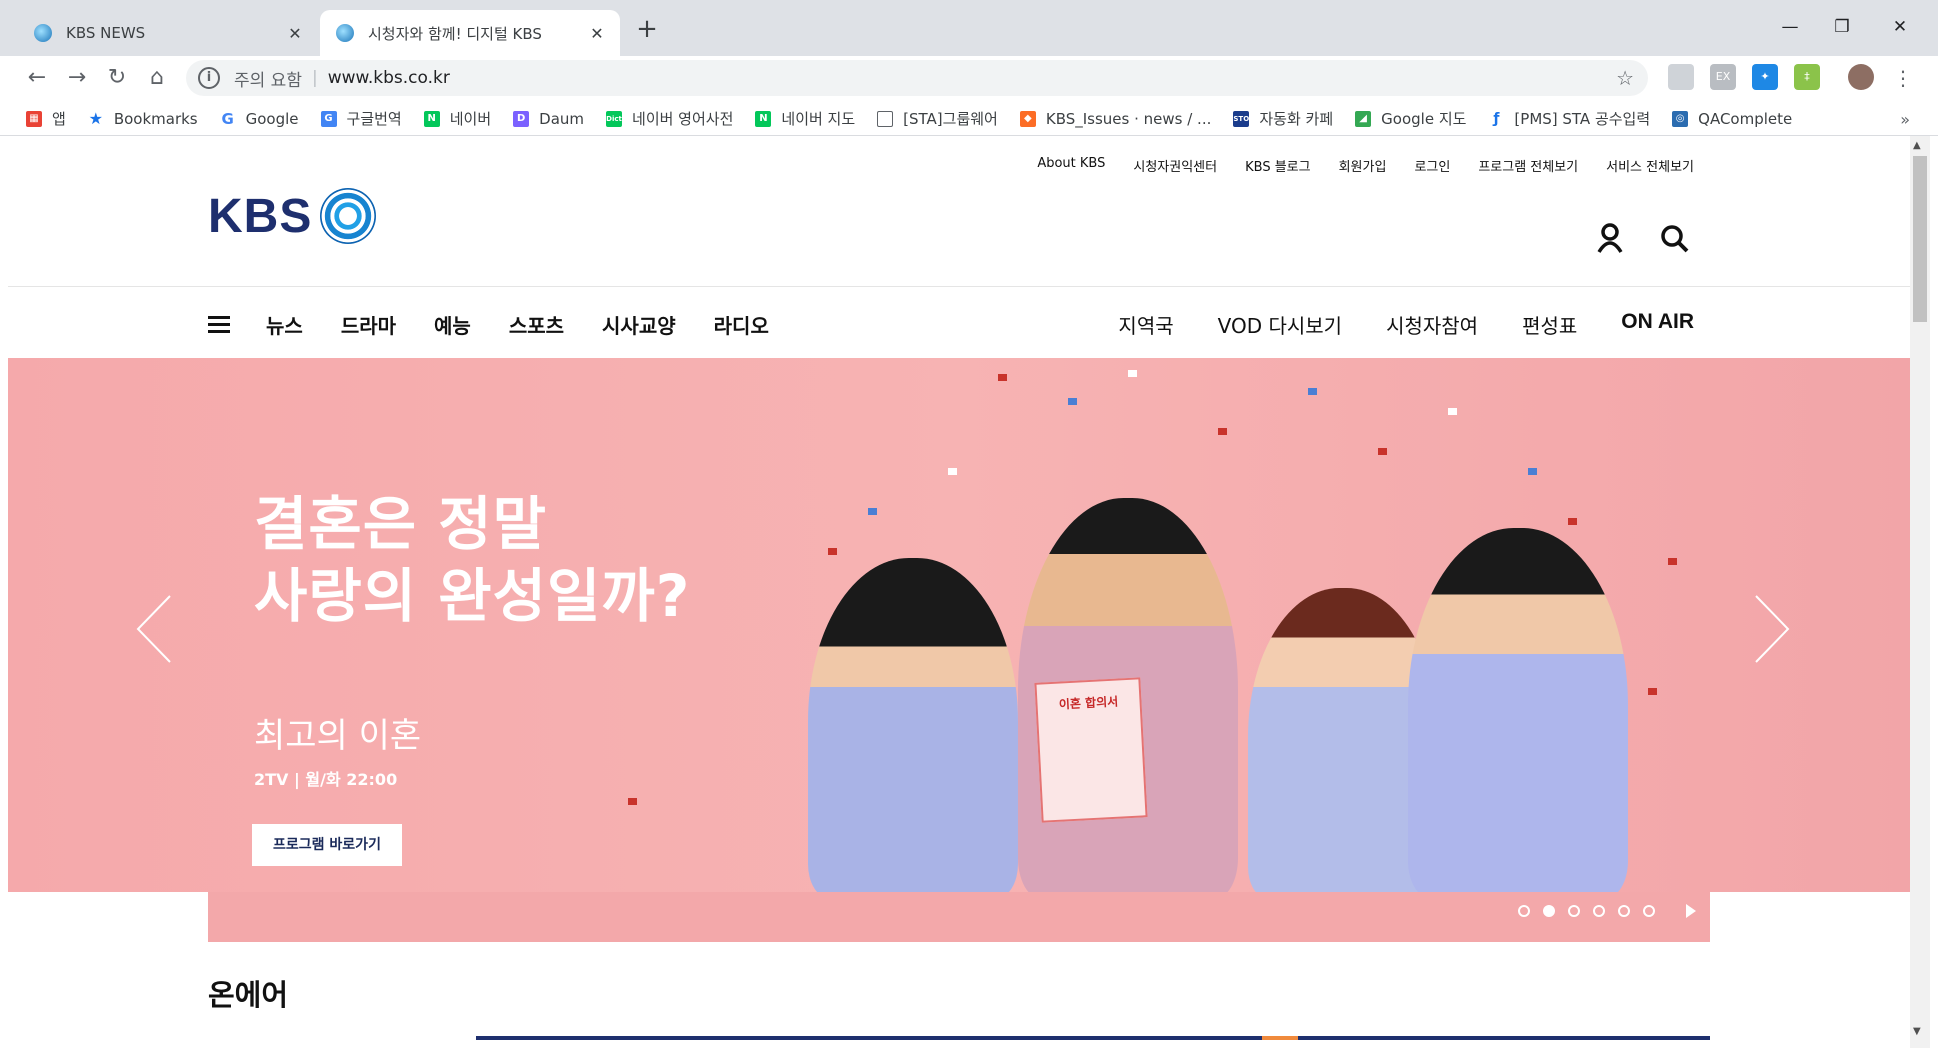 The image size is (1938, 1048). What do you see at coordinates (1903, 78) in the screenshot?
I see `menu-kebab-icon: ⋮` at bounding box center [1903, 78].